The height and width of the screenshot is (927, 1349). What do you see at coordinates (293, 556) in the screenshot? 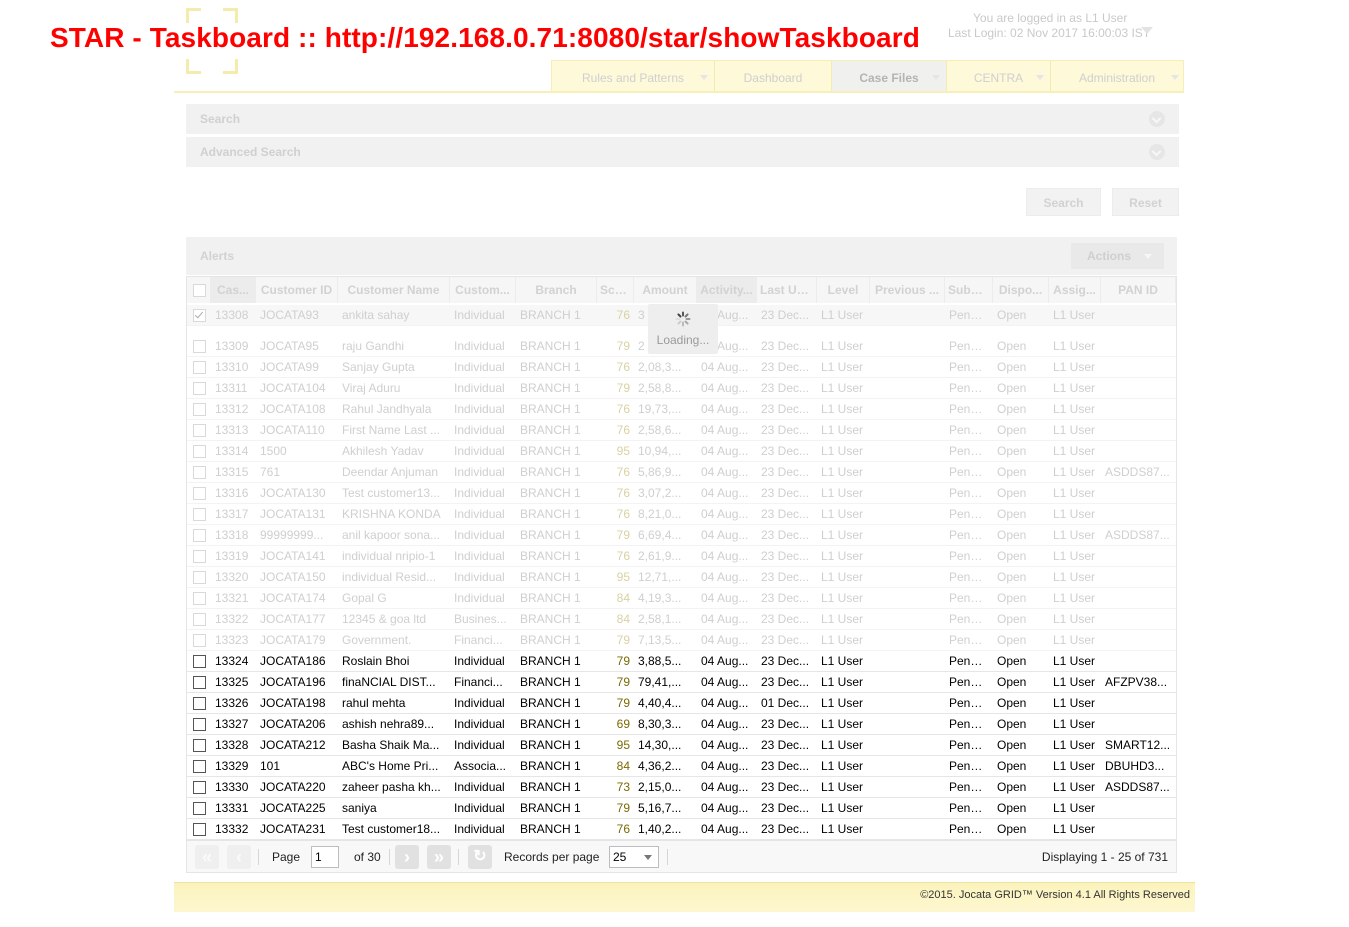
I see `table-cell: JOCATA141` at bounding box center [293, 556].